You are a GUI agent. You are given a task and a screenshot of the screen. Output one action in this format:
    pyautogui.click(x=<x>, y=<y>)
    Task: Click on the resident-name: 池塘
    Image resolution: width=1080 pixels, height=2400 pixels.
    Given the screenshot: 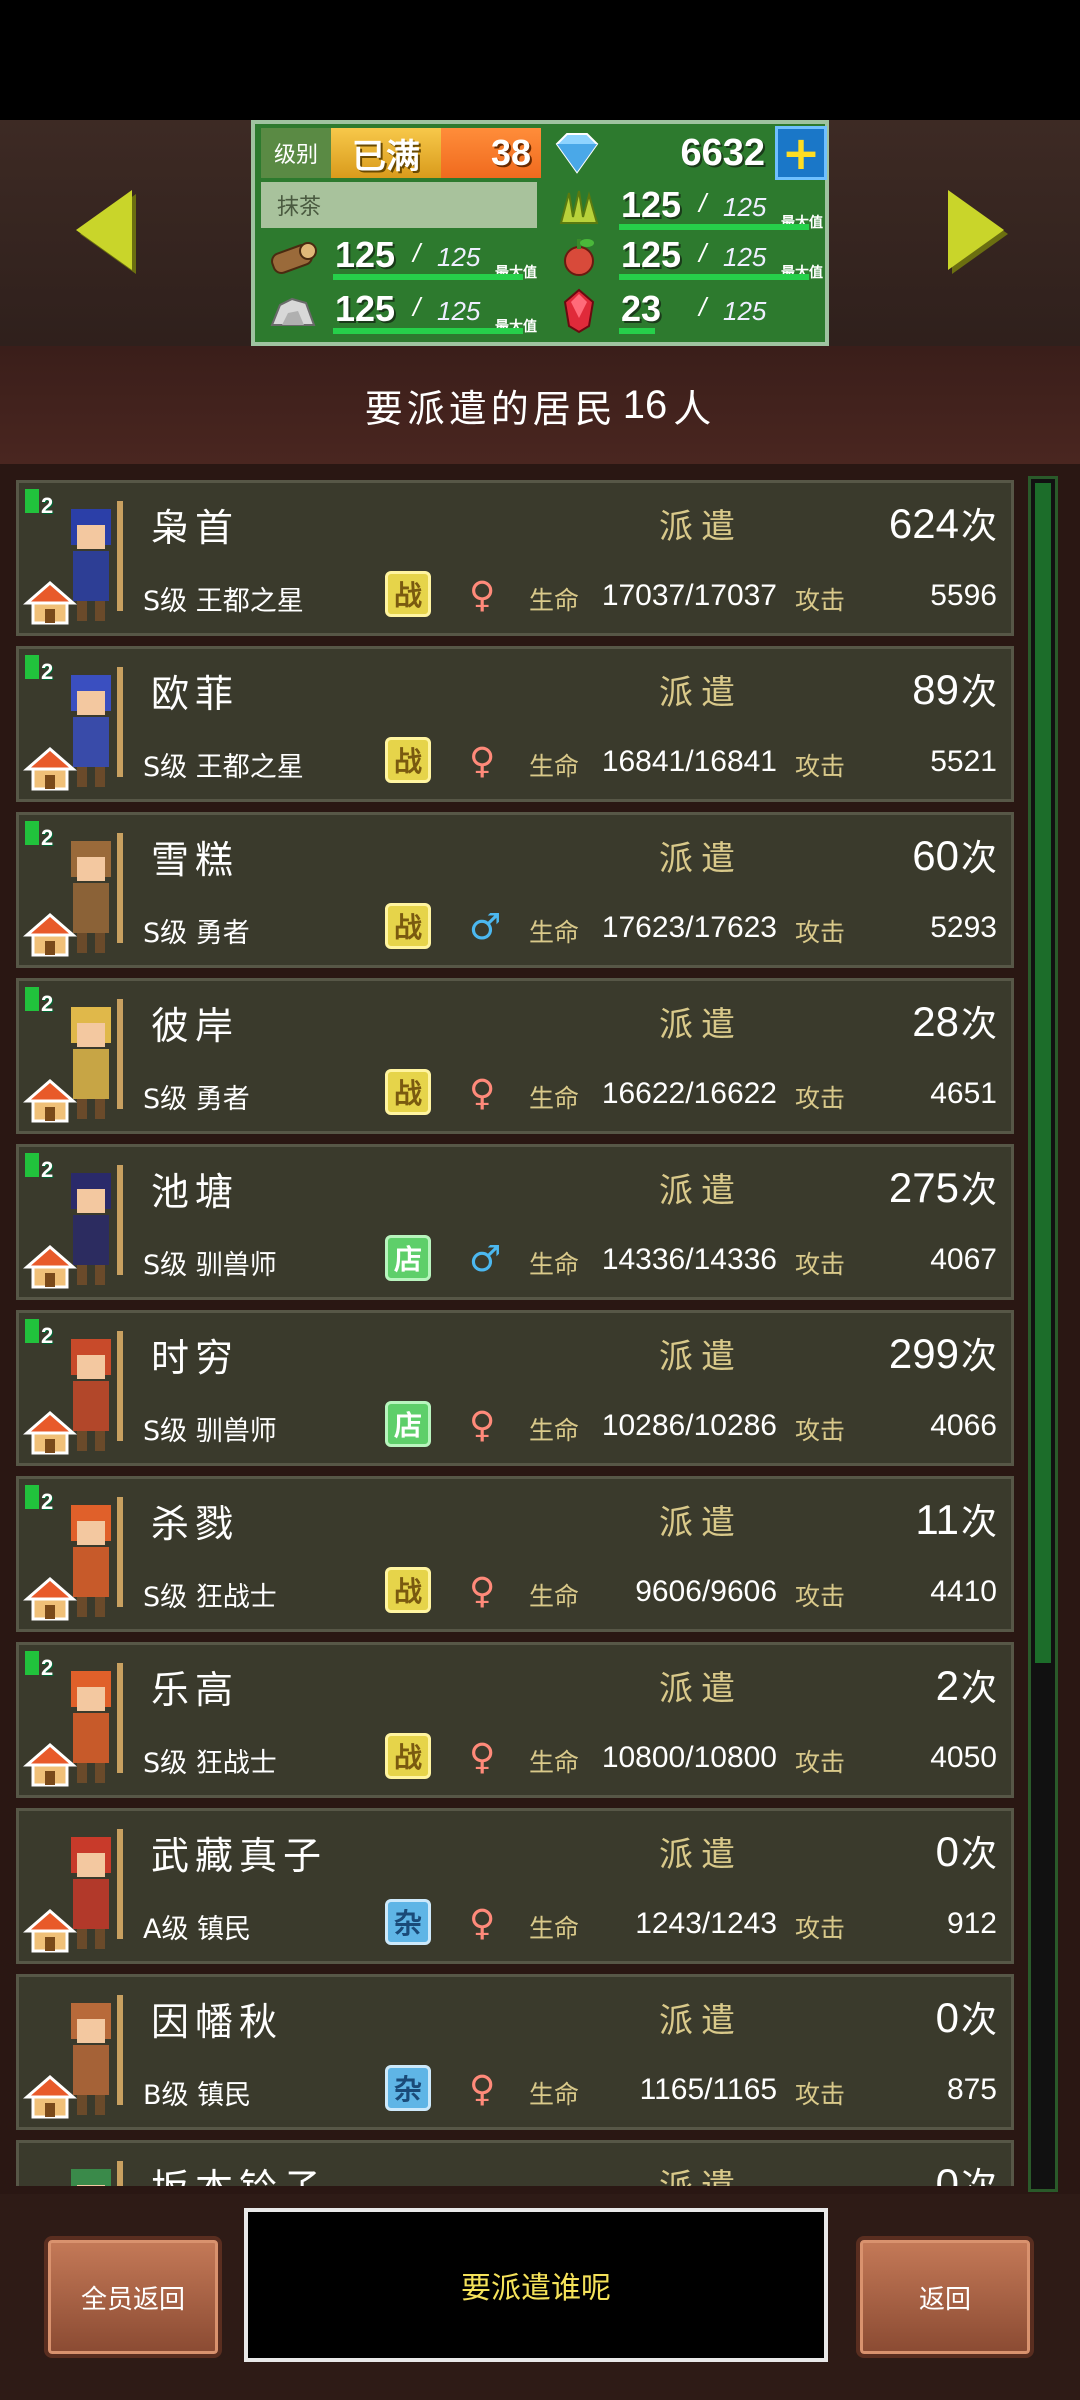 What is the action you would take?
    pyautogui.click(x=195, y=1192)
    